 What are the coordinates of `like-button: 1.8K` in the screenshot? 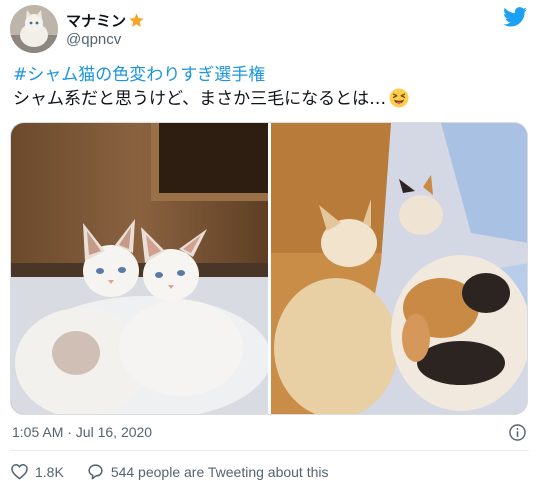 It's located at (48, 471).